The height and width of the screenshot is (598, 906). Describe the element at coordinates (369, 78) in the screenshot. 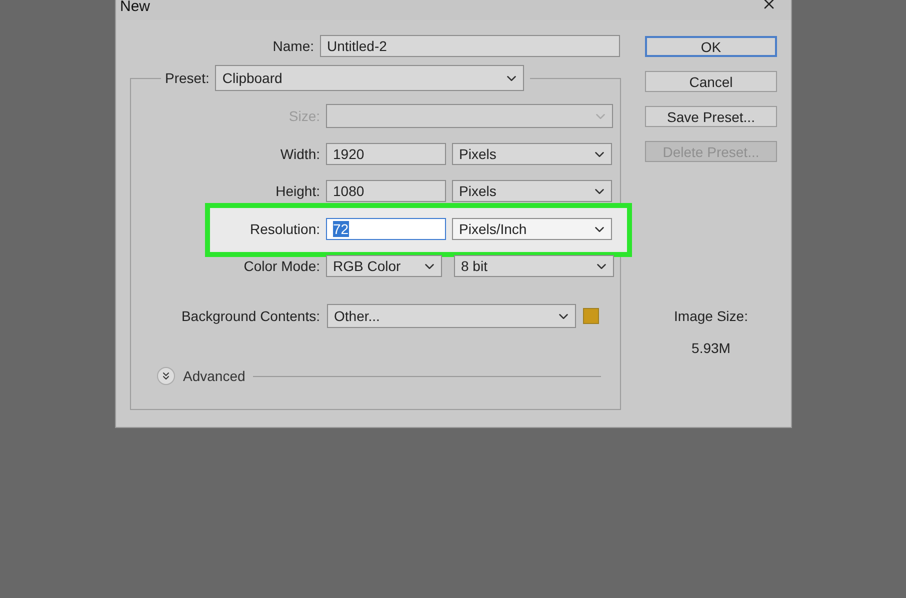

I see `preset-dropdown: Clipboard` at that location.